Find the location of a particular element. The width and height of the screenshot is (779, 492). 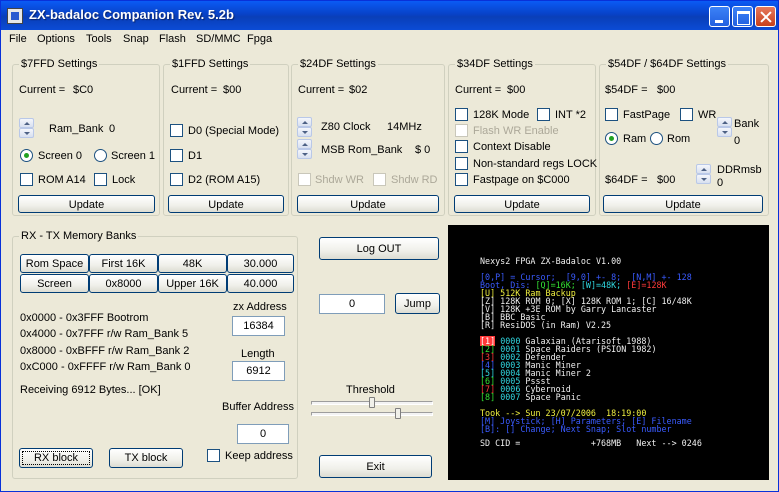

close-button is located at coordinates (765, 16).